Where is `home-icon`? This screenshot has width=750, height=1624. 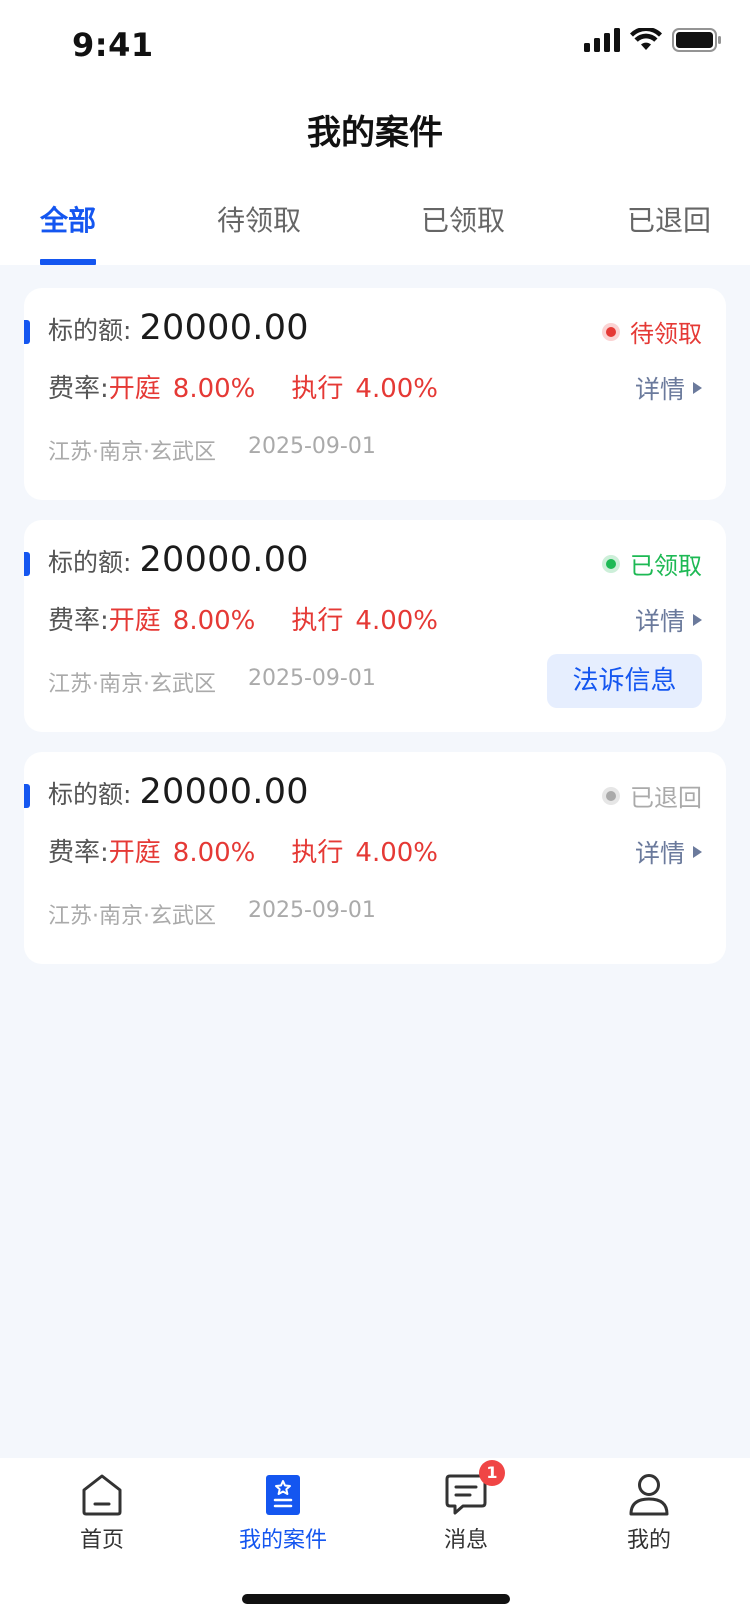 home-icon is located at coordinates (102, 1495).